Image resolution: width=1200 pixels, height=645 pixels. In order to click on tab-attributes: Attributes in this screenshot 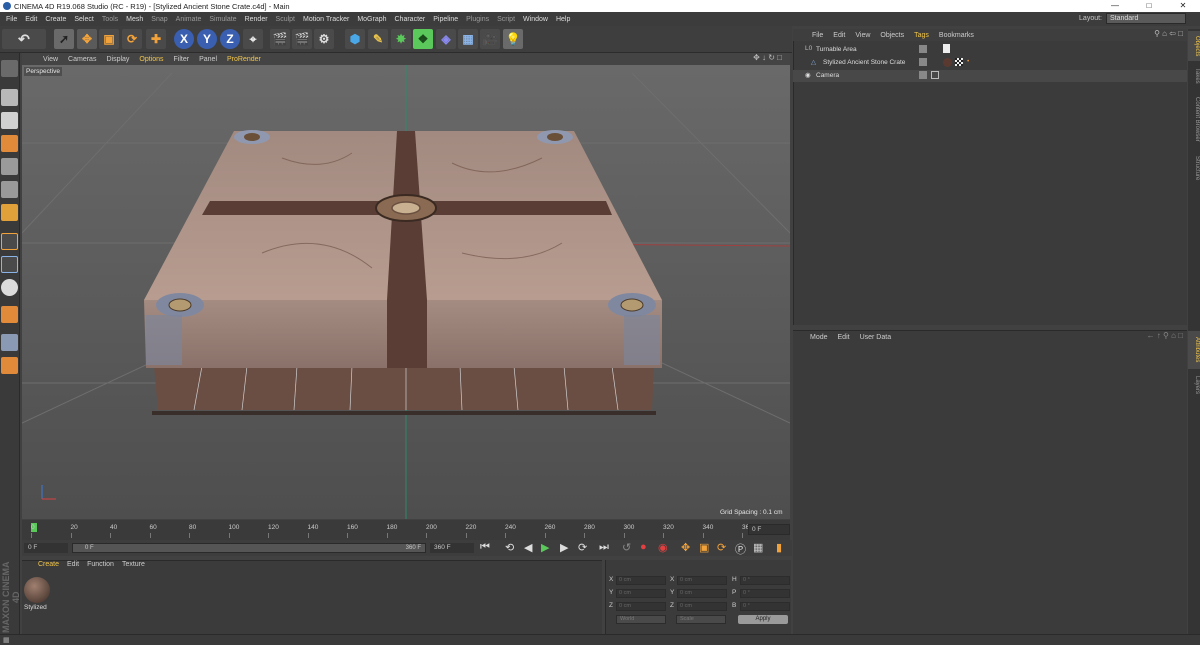, I will do `click(1194, 350)`.